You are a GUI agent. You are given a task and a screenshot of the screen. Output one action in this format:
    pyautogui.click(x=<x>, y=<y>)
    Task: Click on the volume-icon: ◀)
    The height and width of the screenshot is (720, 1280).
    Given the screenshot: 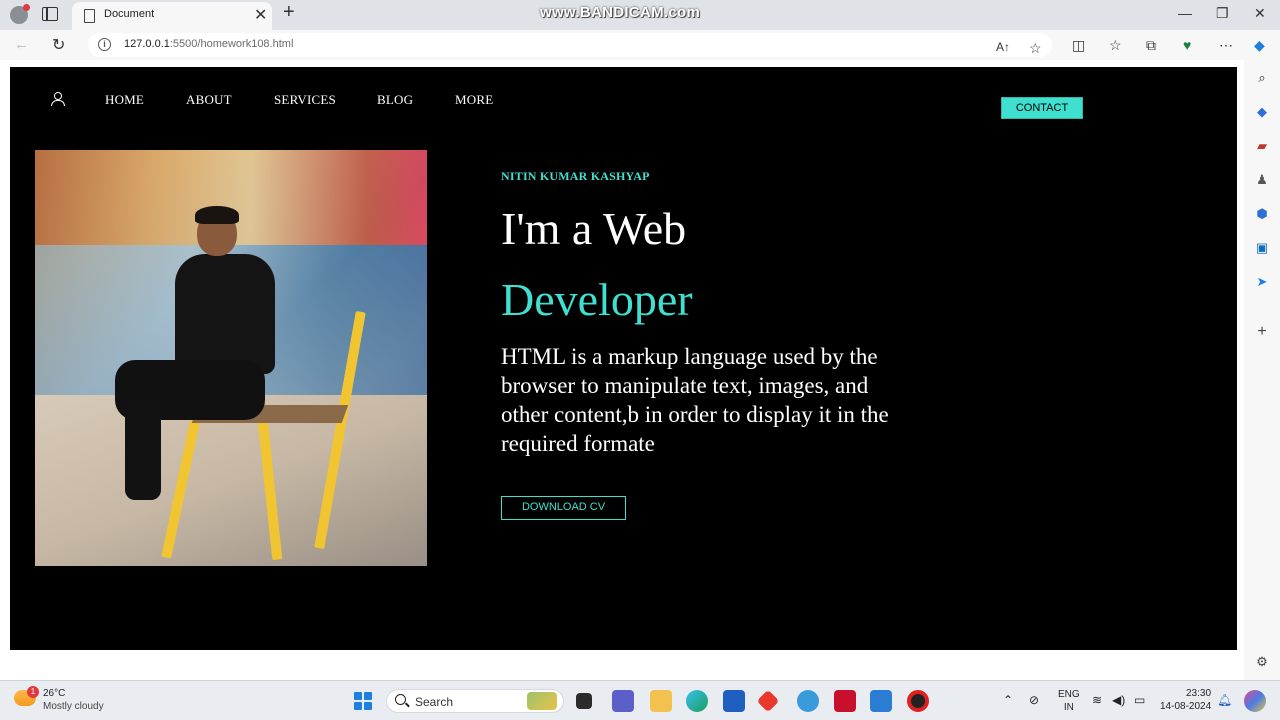 What is the action you would take?
    pyautogui.click(x=1118, y=700)
    